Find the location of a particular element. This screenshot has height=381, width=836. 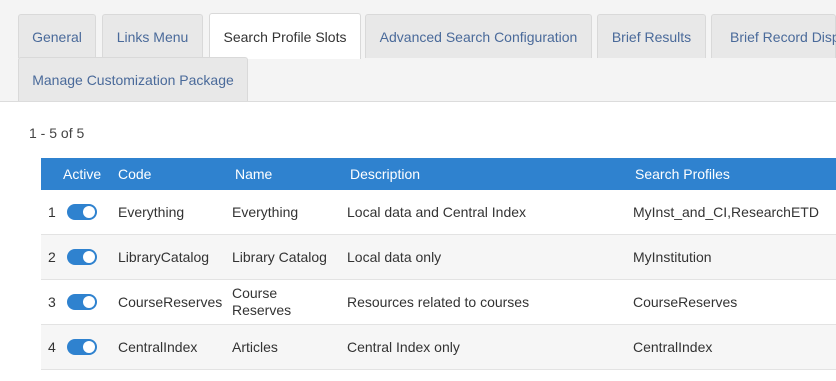

header-active: Active is located at coordinates (82, 174).